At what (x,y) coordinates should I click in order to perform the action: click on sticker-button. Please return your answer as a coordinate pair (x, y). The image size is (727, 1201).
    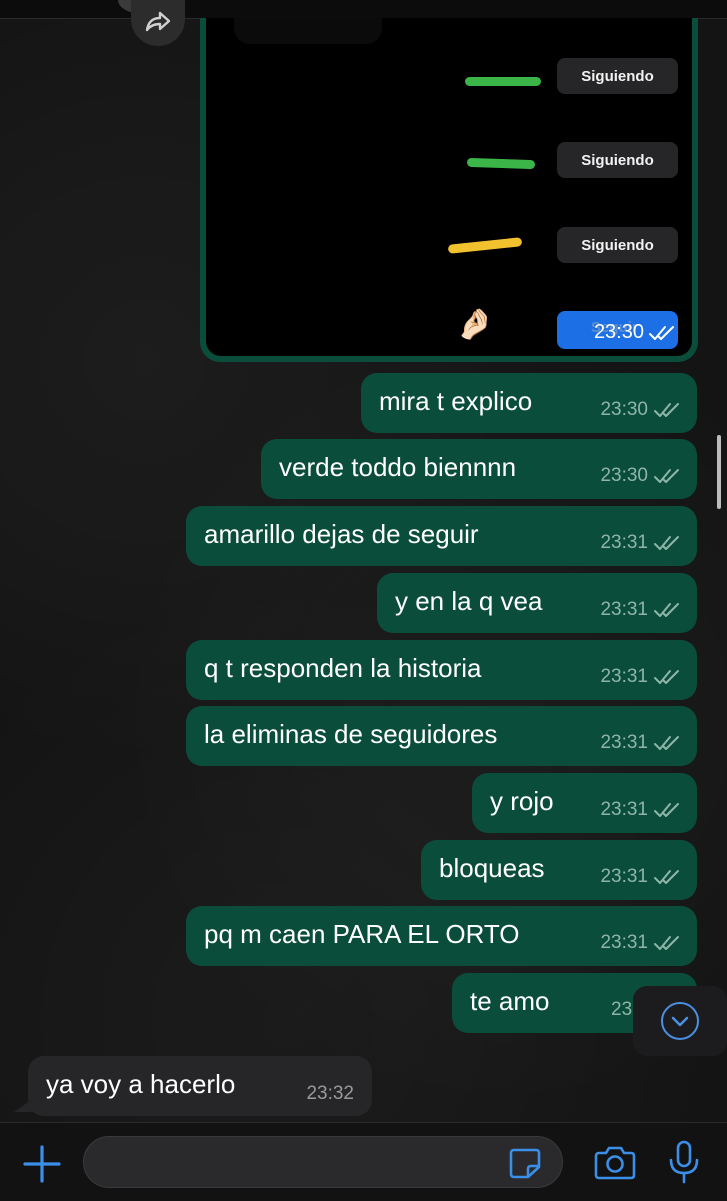
    Looking at the image, I should click on (525, 1163).